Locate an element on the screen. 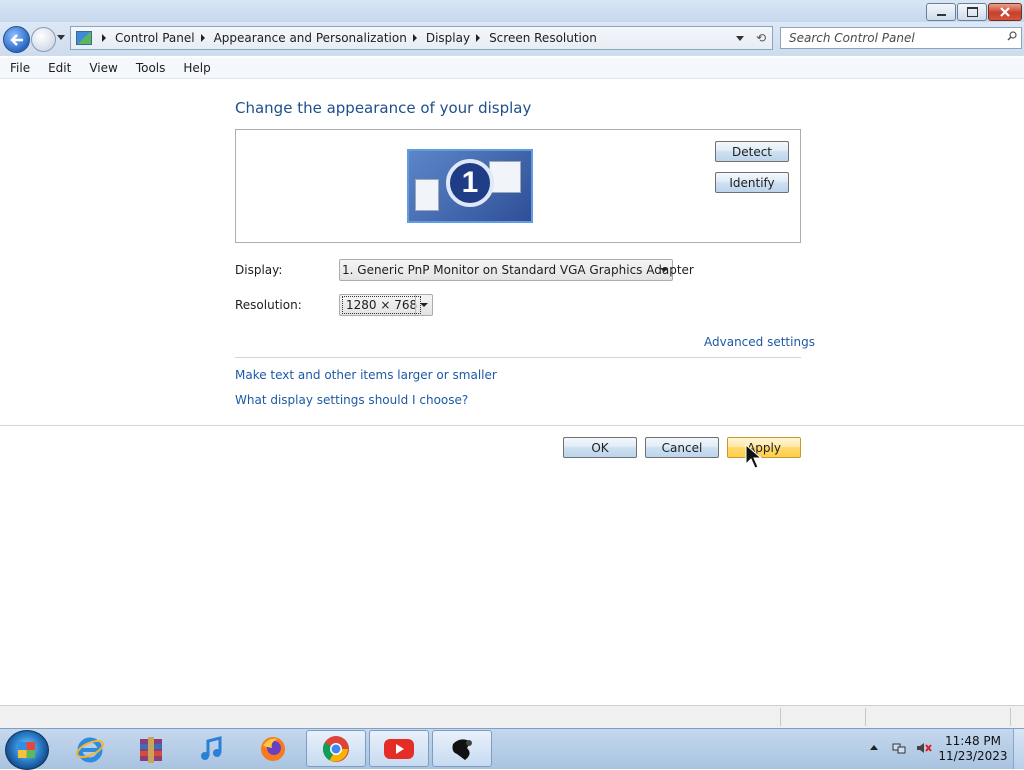 The width and height of the screenshot is (1024, 770). itunes-icon is located at coordinates (212, 748).